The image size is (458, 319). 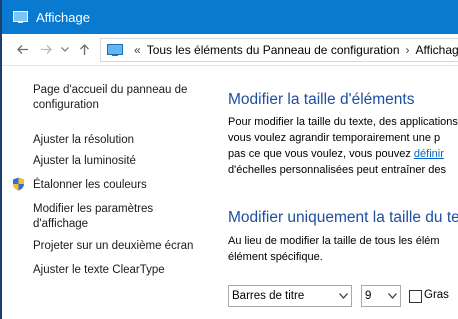 I want to click on section-title-text-only: Modifier uniquement la taille du te, so click(x=343, y=217).